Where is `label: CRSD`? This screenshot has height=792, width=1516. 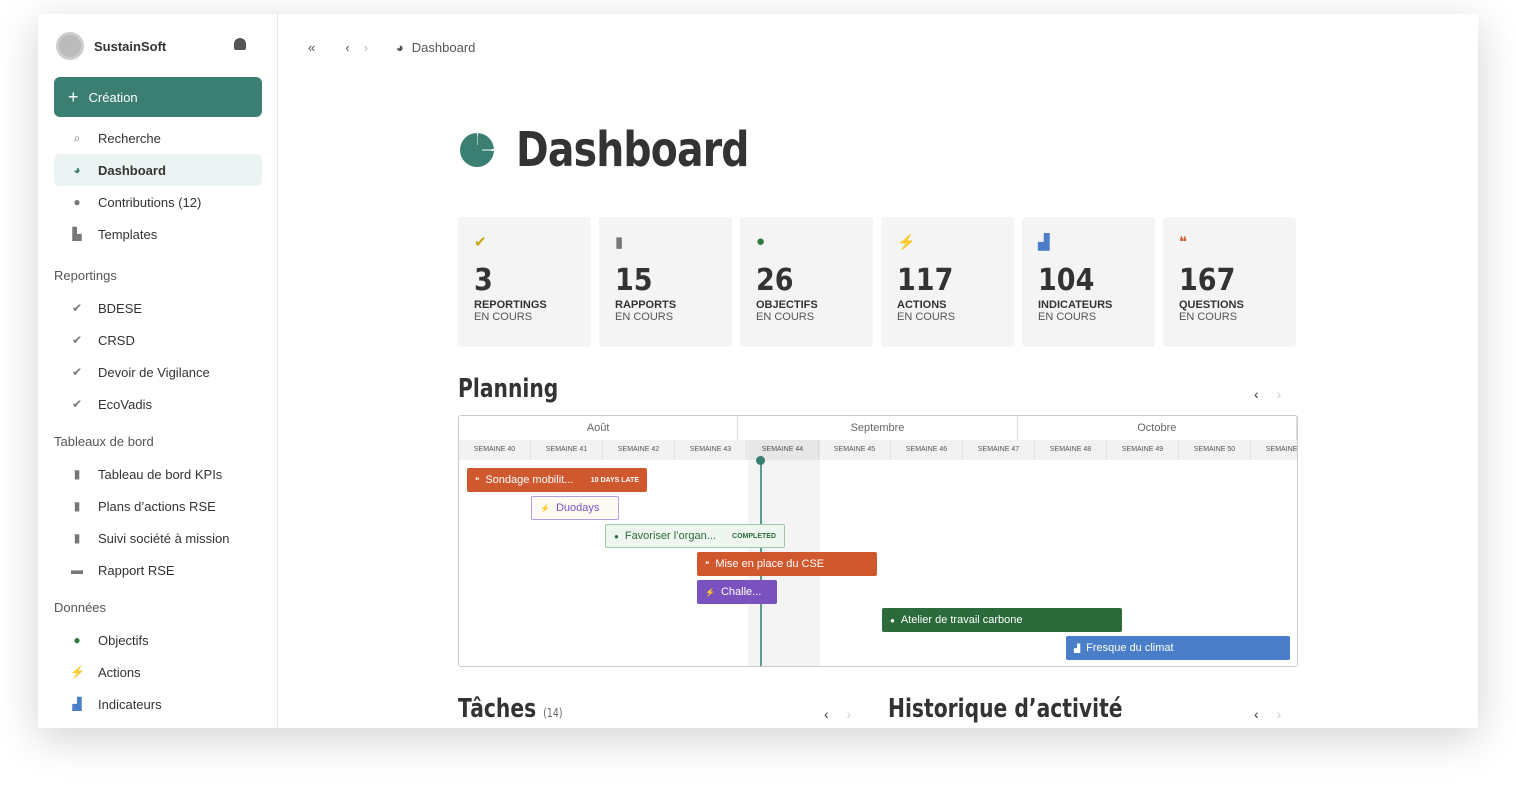 label: CRSD is located at coordinates (116, 340).